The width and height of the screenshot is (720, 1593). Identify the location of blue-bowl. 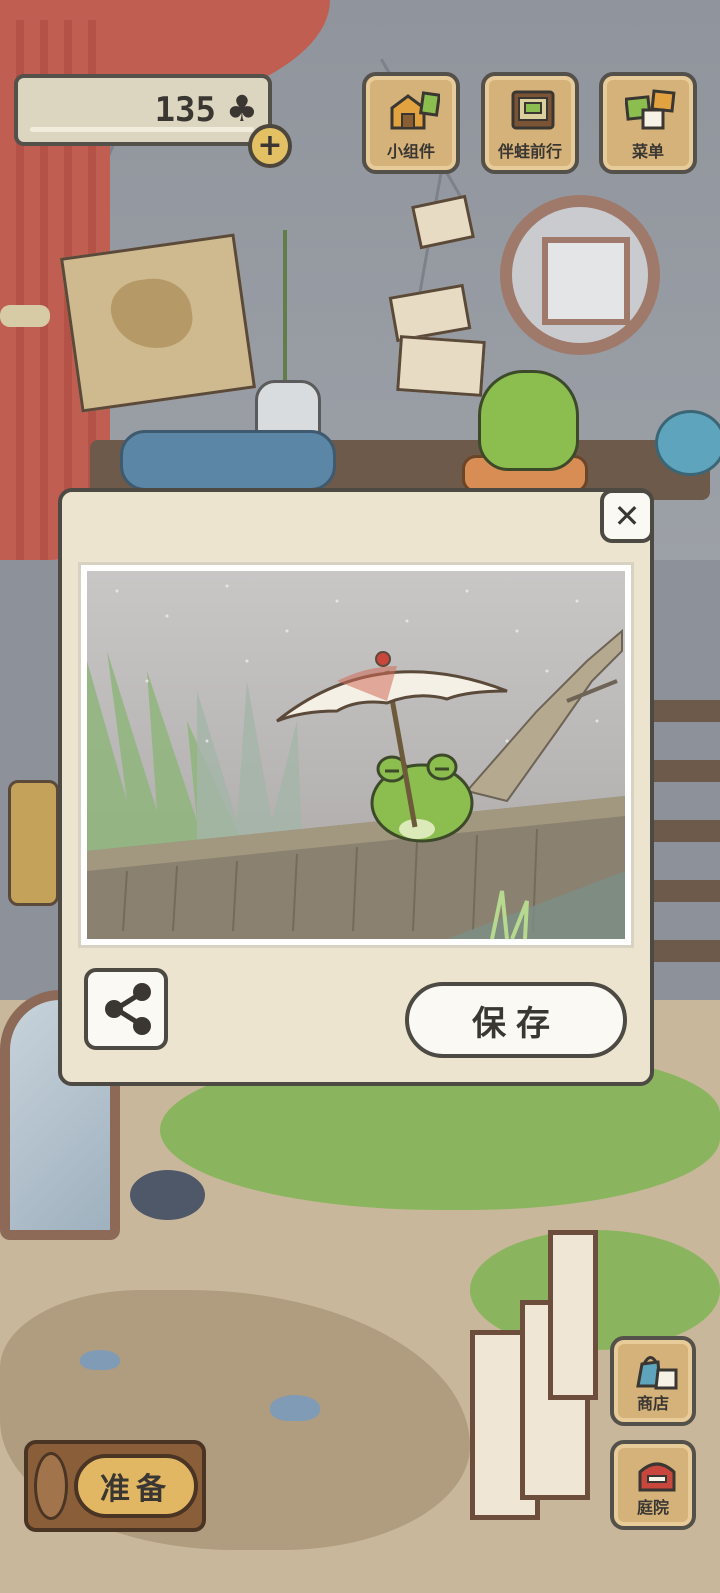
(687, 443).